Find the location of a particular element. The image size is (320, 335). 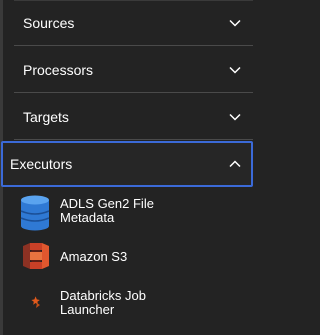

amazon-s3-icon is located at coordinates (36, 256).